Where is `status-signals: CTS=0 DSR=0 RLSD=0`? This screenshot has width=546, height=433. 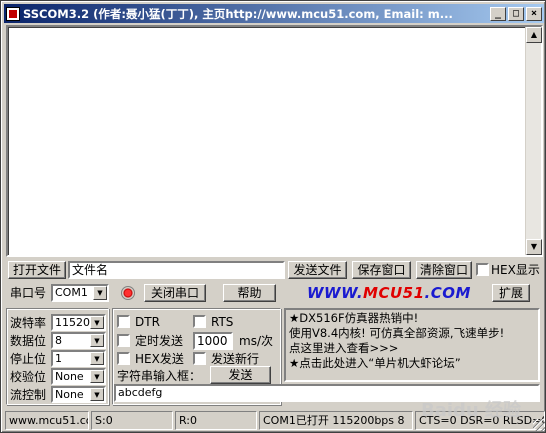 status-signals: CTS=0 DSR=0 RLSD=0 is located at coordinates (480, 420).